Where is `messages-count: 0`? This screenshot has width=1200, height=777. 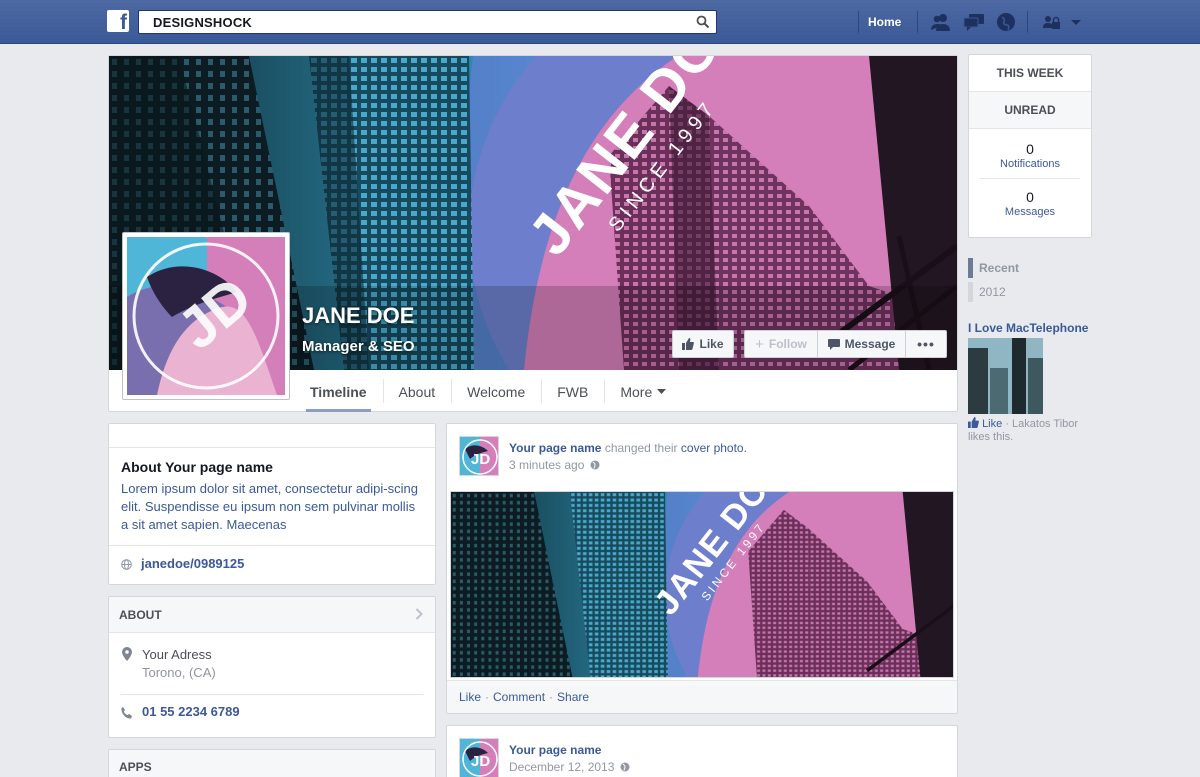
messages-count: 0 is located at coordinates (1030, 197).